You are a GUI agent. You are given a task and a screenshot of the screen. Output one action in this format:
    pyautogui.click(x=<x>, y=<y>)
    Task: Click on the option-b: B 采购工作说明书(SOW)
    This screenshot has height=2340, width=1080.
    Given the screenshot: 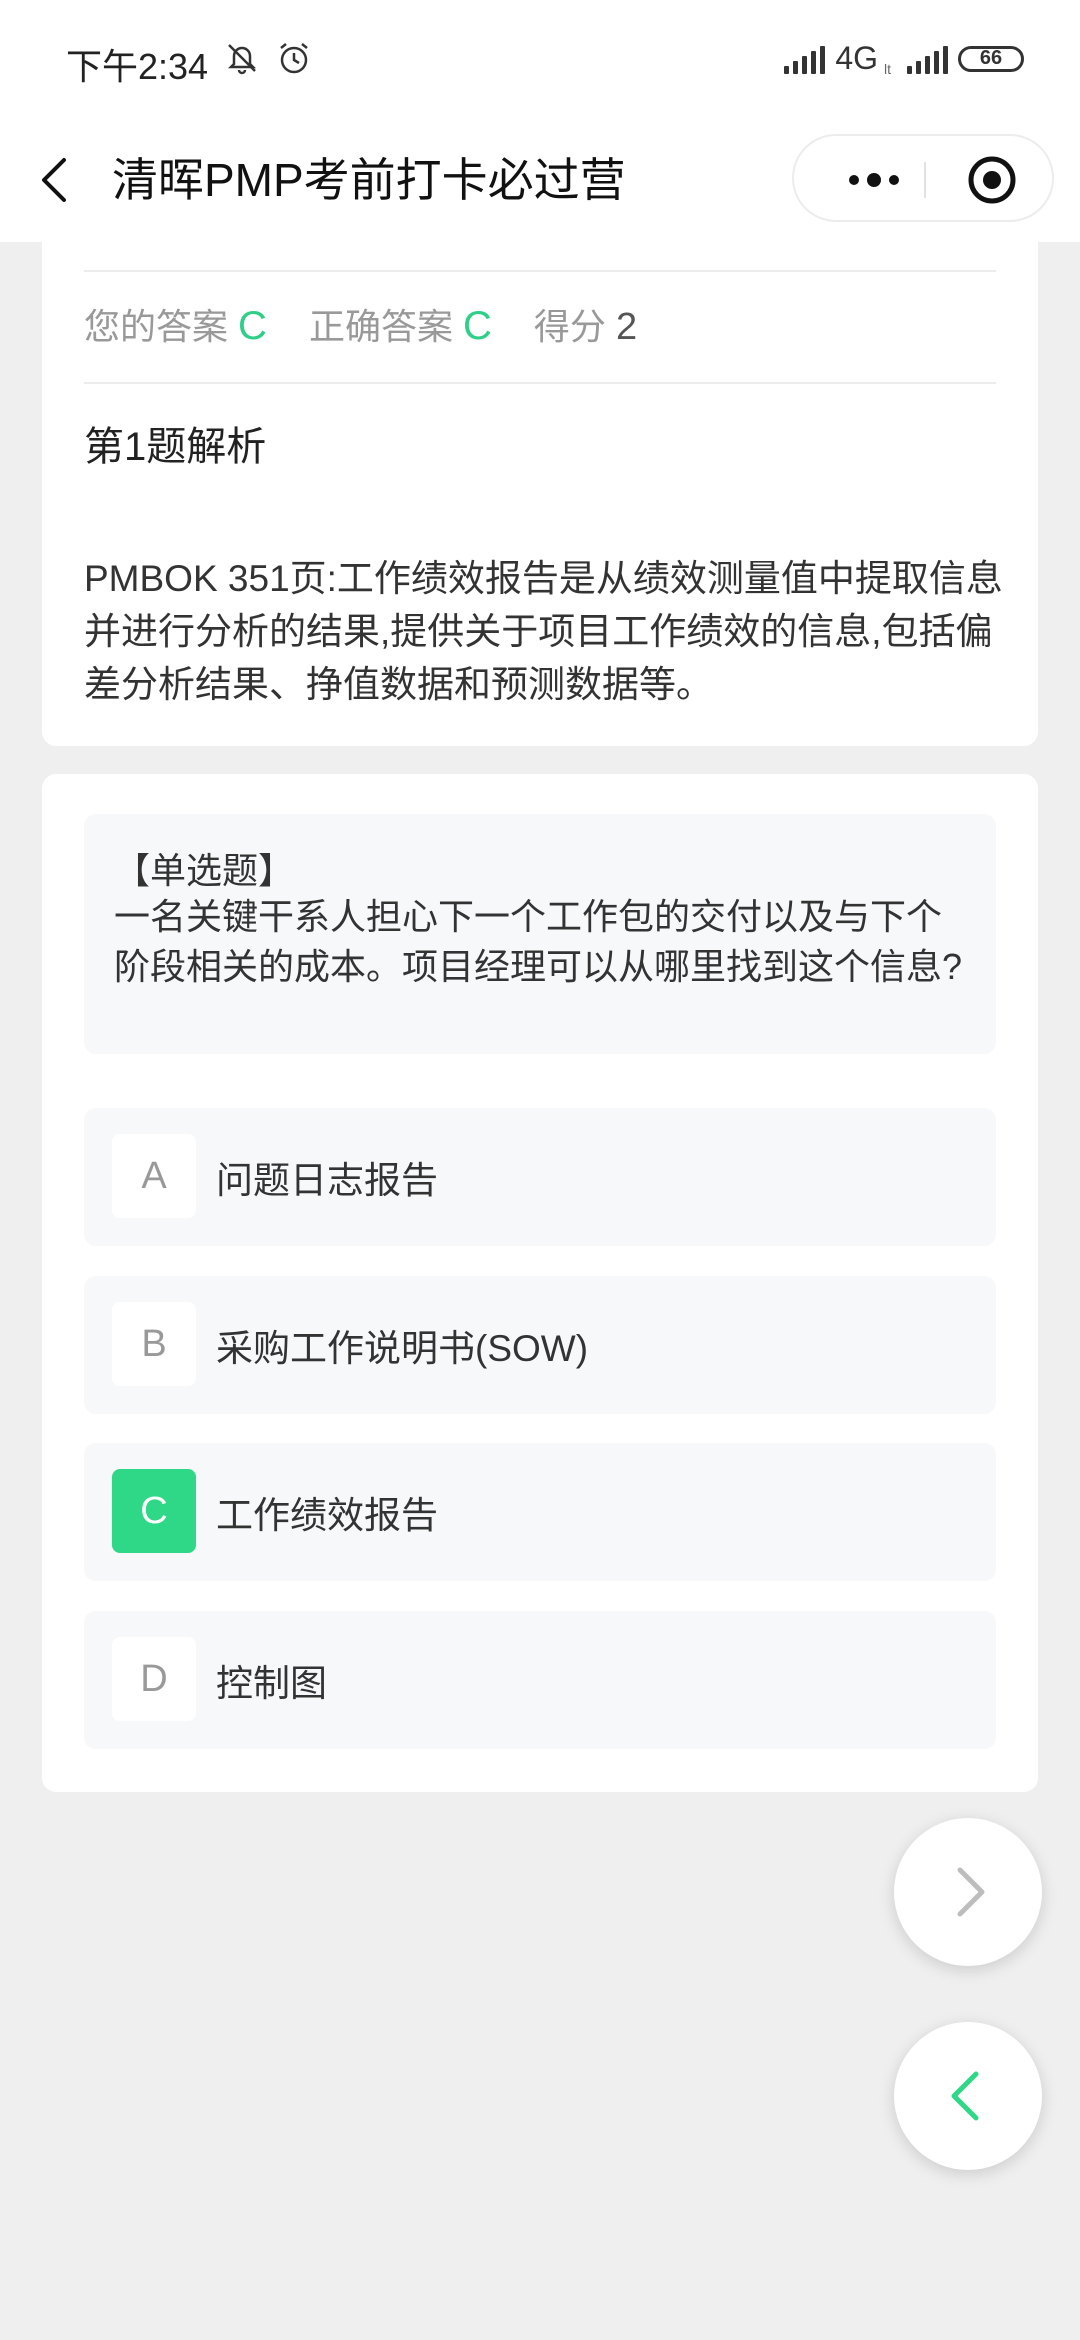 What is the action you would take?
    pyautogui.click(x=540, y=1345)
    